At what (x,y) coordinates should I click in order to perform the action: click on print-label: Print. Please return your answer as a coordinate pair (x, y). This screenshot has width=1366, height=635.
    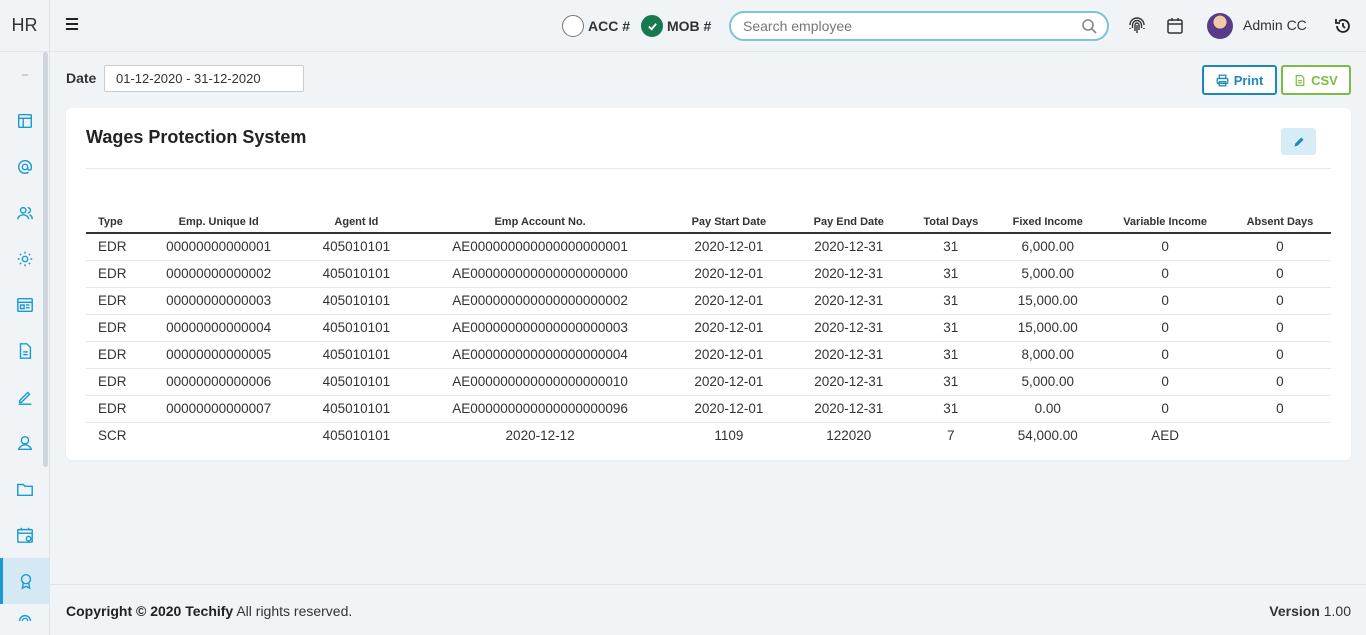
    Looking at the image, I should click on (1248, 80).